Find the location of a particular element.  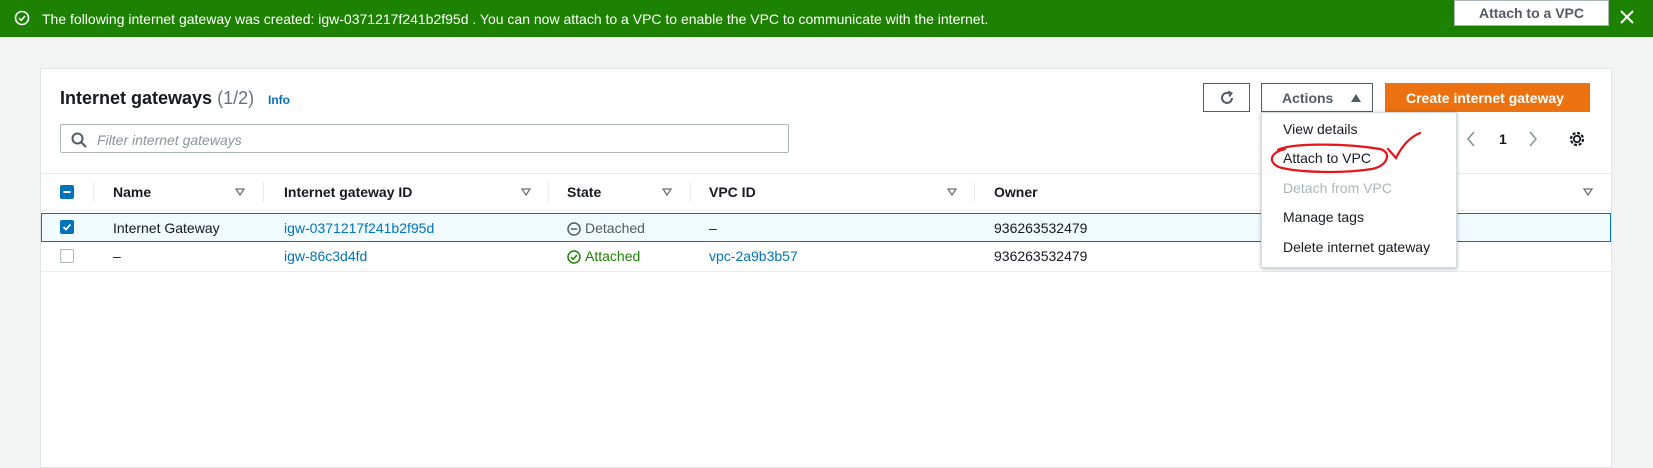

select-all-checkbox is located at coordinates (67, 192).